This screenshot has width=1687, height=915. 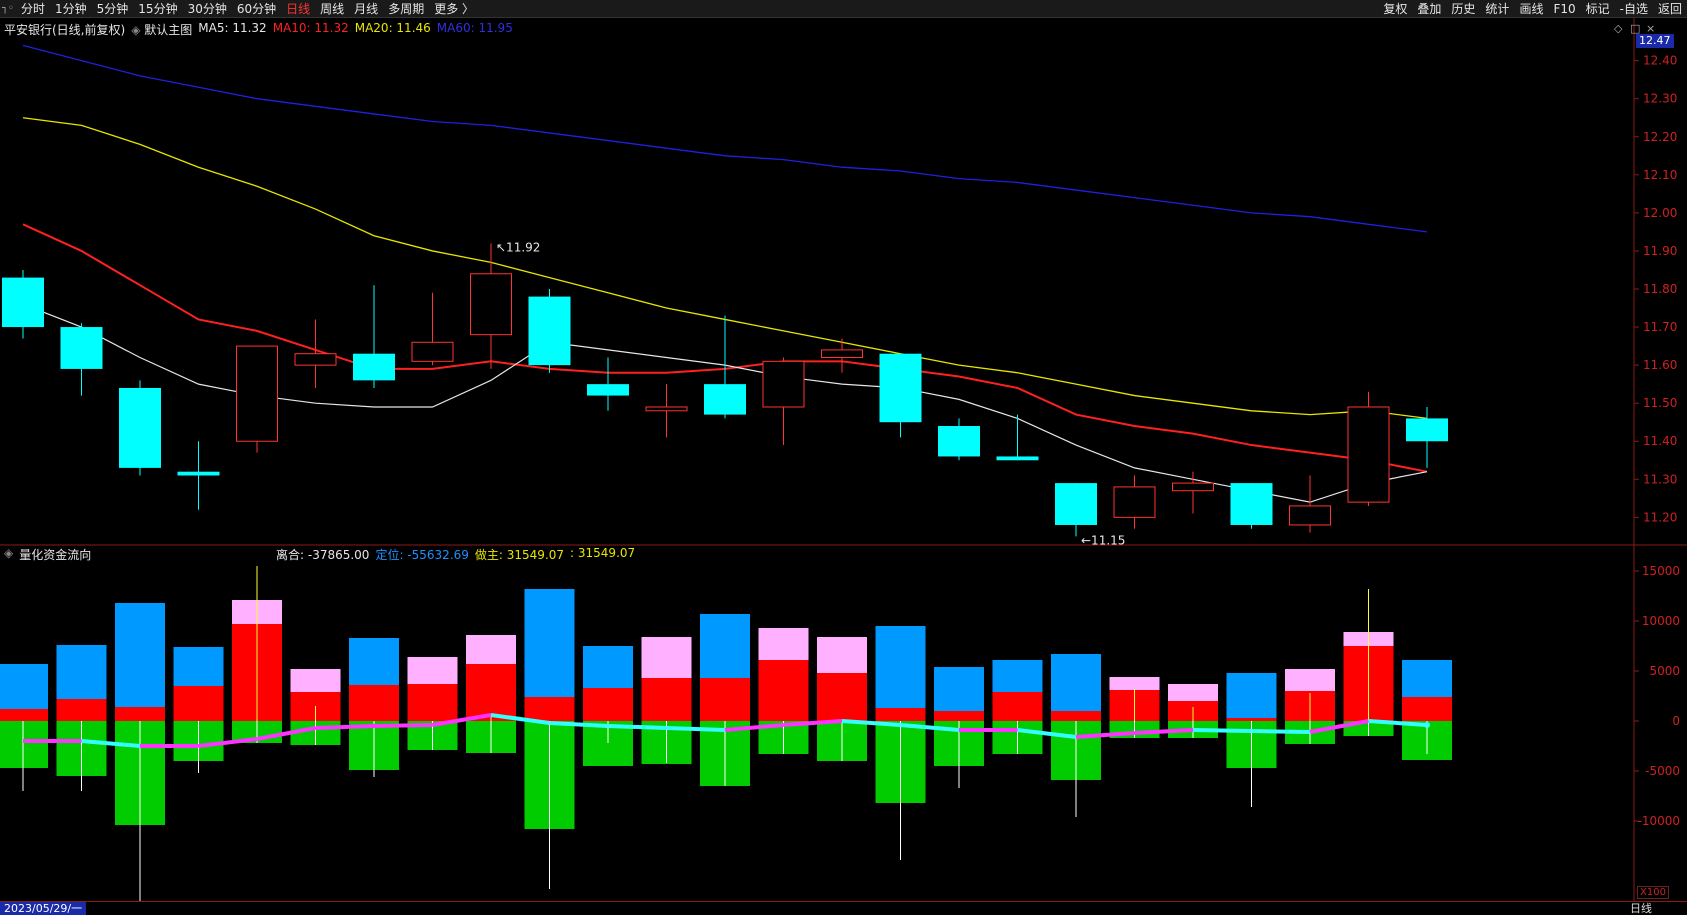 I want to click on period-tab-2: 5分钟, so click(x=113, y=9).